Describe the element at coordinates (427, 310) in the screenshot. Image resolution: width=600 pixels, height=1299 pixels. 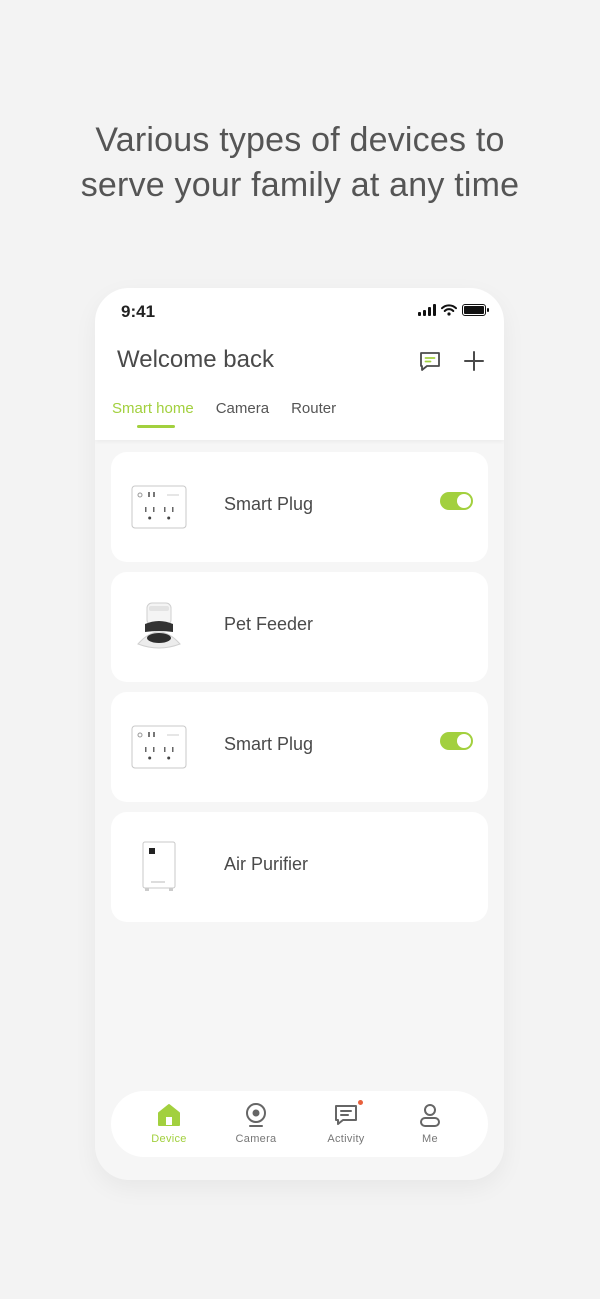
I see `cellular-signal-icon` at that location.